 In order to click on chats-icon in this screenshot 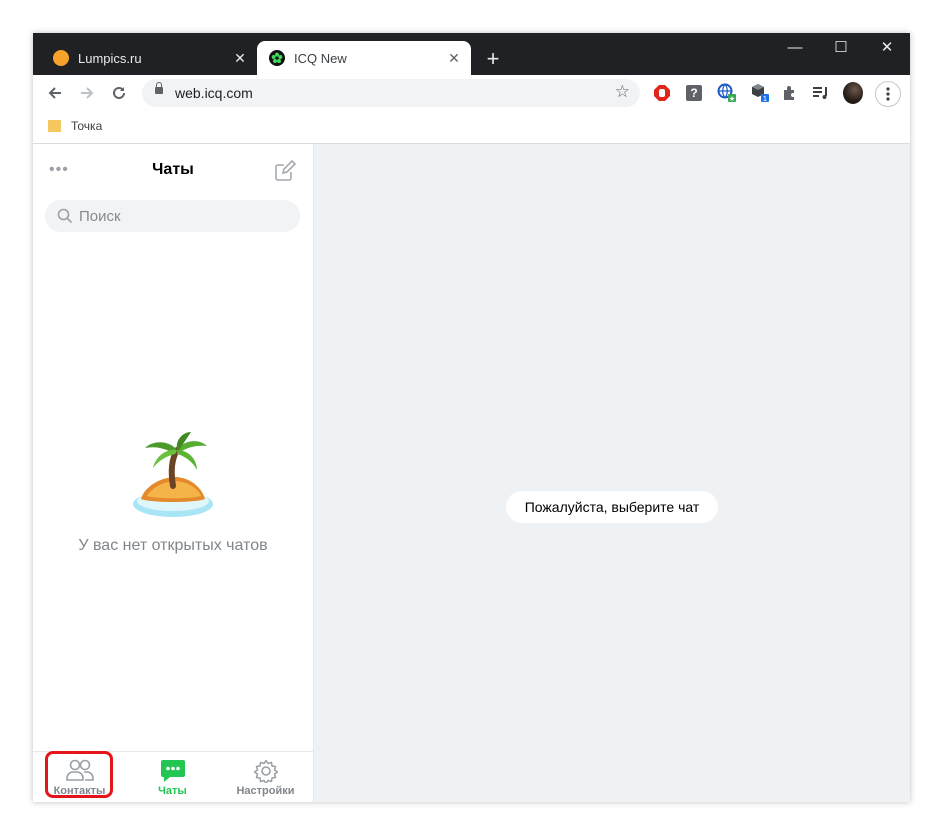, I will do `click(172, 771)`.